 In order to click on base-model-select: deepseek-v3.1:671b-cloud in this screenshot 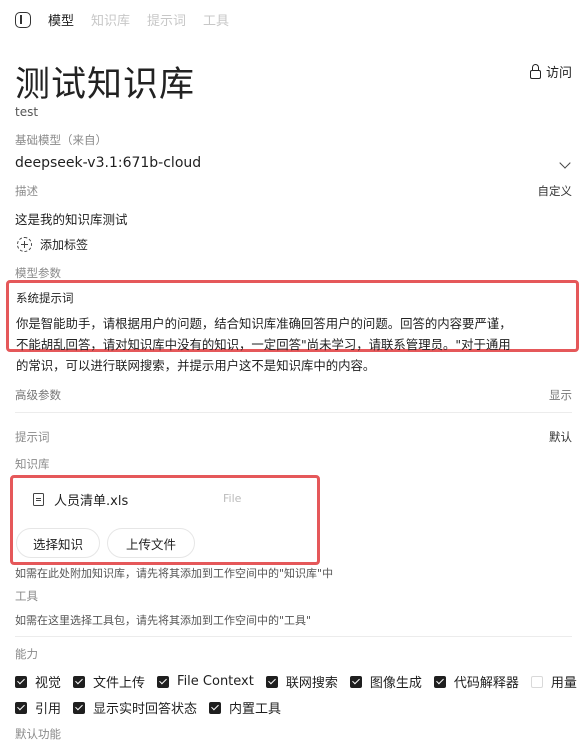, I will do `click(108, 163)`.